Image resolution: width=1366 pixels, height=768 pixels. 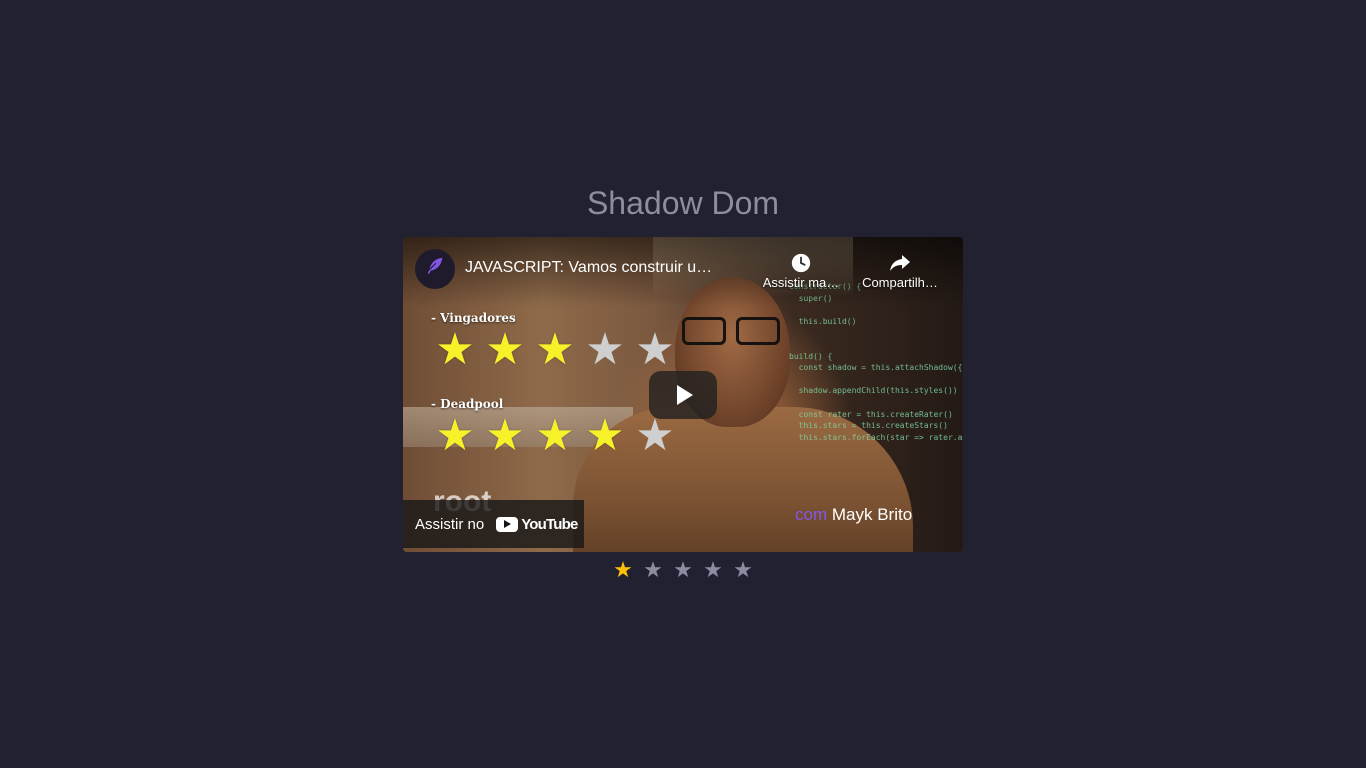 What do you see at coordinates (473, 318) in the screenshot?
I see `thumbnail-rating-label: - Vingadores` at bounding box center [473, 318].